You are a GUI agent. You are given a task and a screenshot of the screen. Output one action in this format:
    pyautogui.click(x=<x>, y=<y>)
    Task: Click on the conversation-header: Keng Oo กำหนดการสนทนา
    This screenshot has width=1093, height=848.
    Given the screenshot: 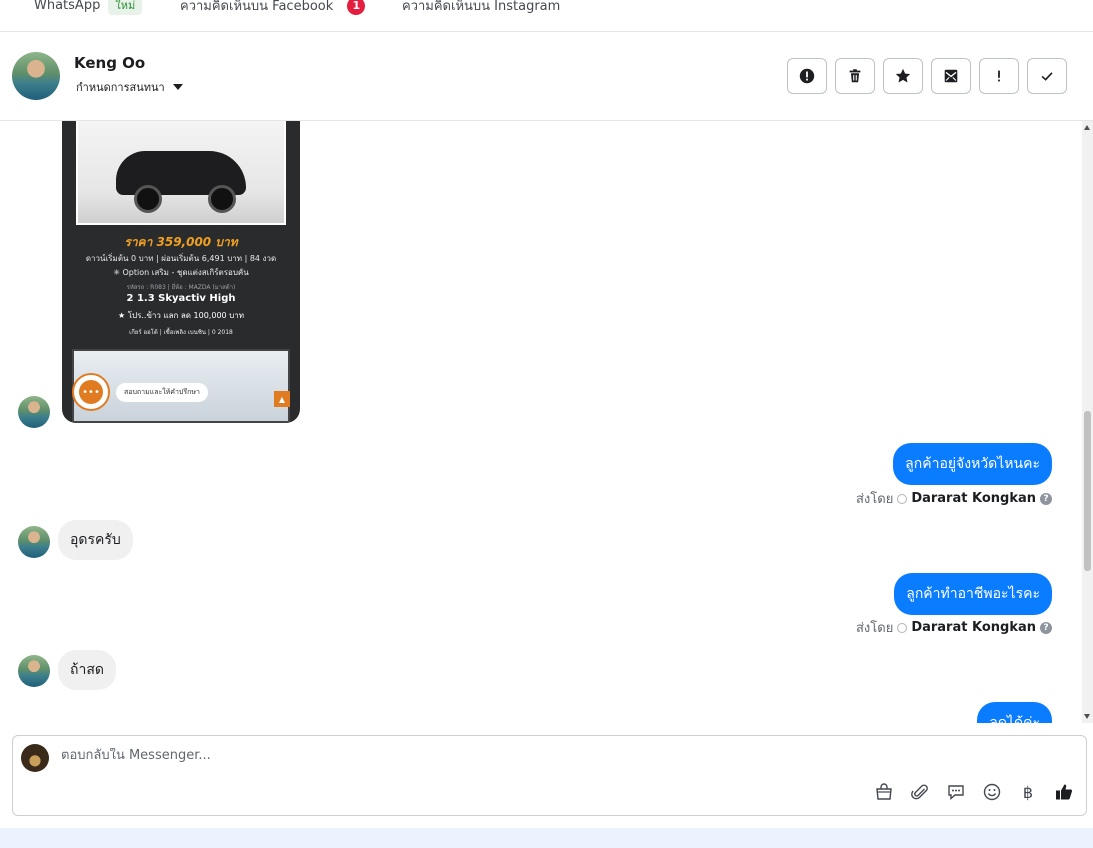 What is the action you would take?
    pyautogui.click(x=546, y=76)
    